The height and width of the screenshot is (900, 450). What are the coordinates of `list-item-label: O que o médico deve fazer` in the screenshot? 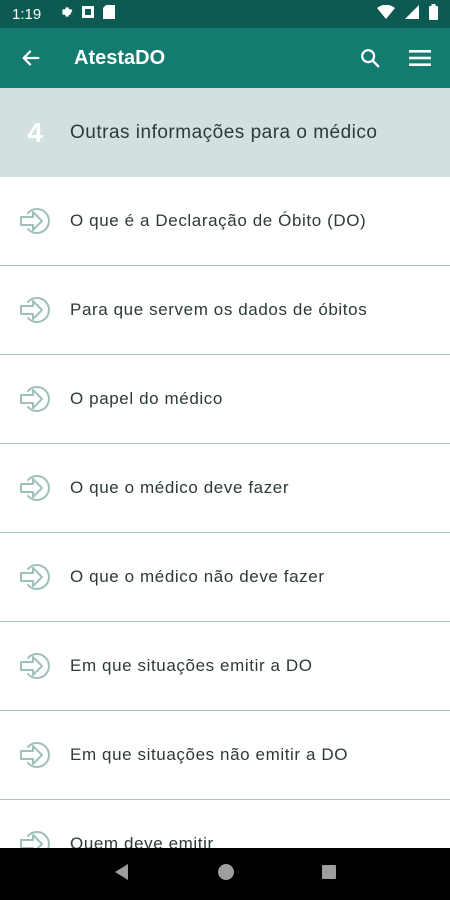 It's located at (180, 487).